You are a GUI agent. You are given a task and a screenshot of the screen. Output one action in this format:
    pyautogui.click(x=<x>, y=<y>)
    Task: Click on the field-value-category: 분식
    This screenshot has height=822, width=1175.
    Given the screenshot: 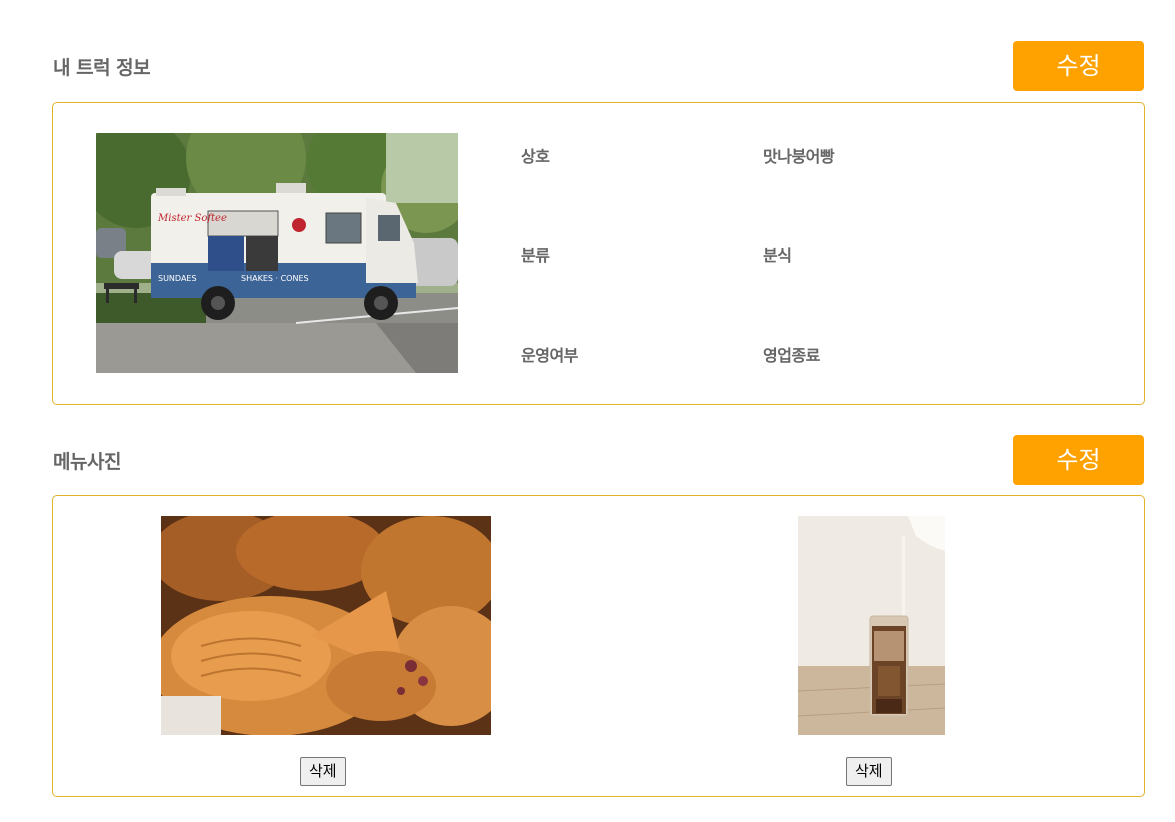 What is the action you would take?
    pyautogui.click(x=777, y=255)
    